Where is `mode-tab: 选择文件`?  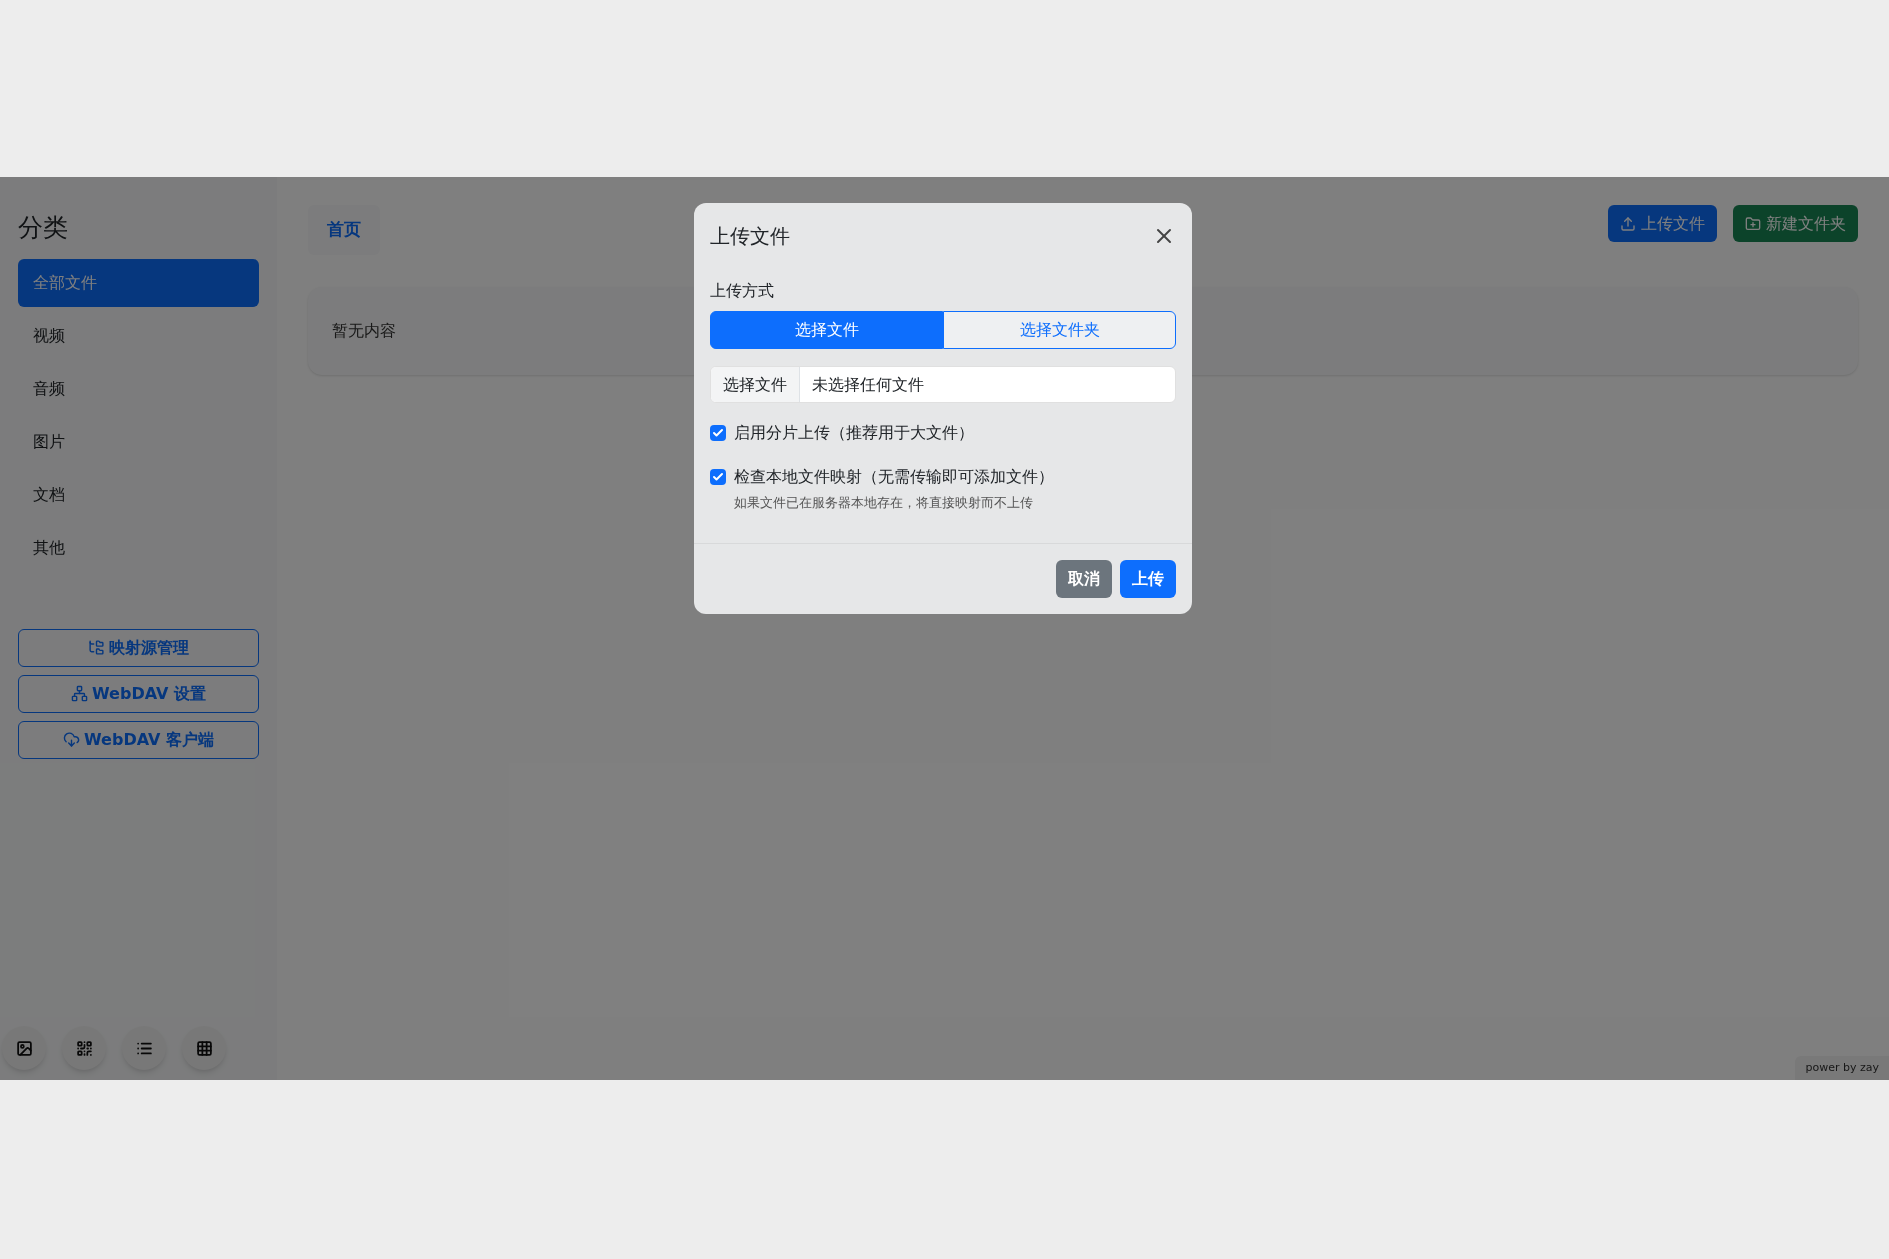
mode-tab: 选择文件 is located at coordinates (826, 330).